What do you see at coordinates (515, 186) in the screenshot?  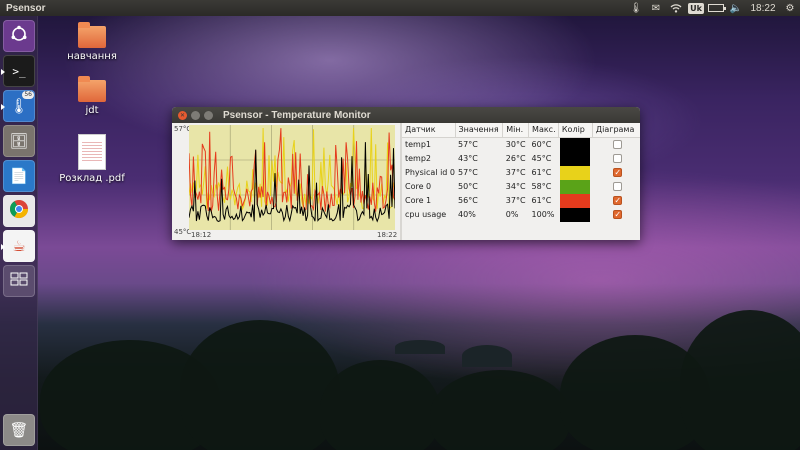 I see `sensor-min: 34°C` at bounding box center [515, 186].